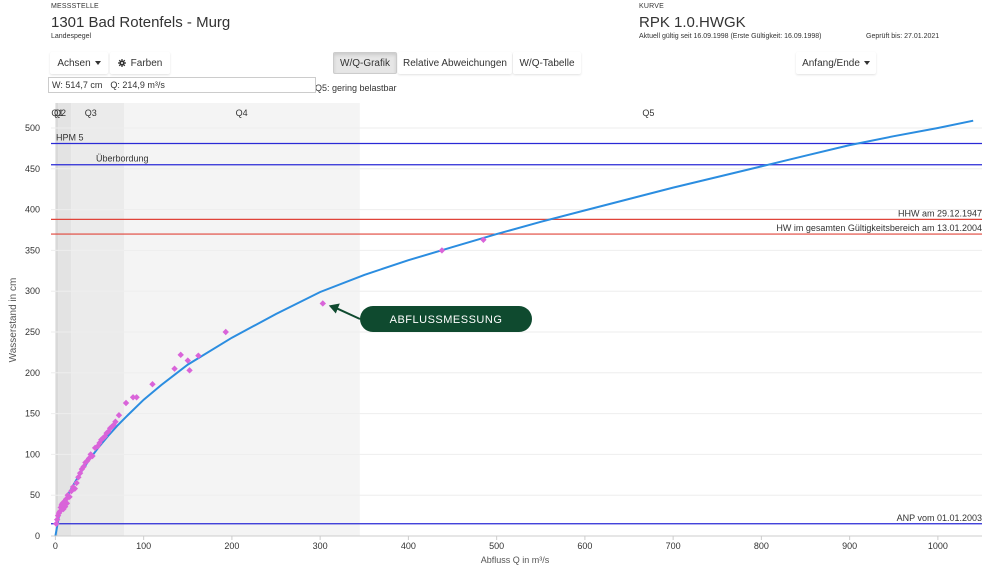 The image size is (1000, 575). I want to click on zone-label-q3: Q3, so click(91, 113).